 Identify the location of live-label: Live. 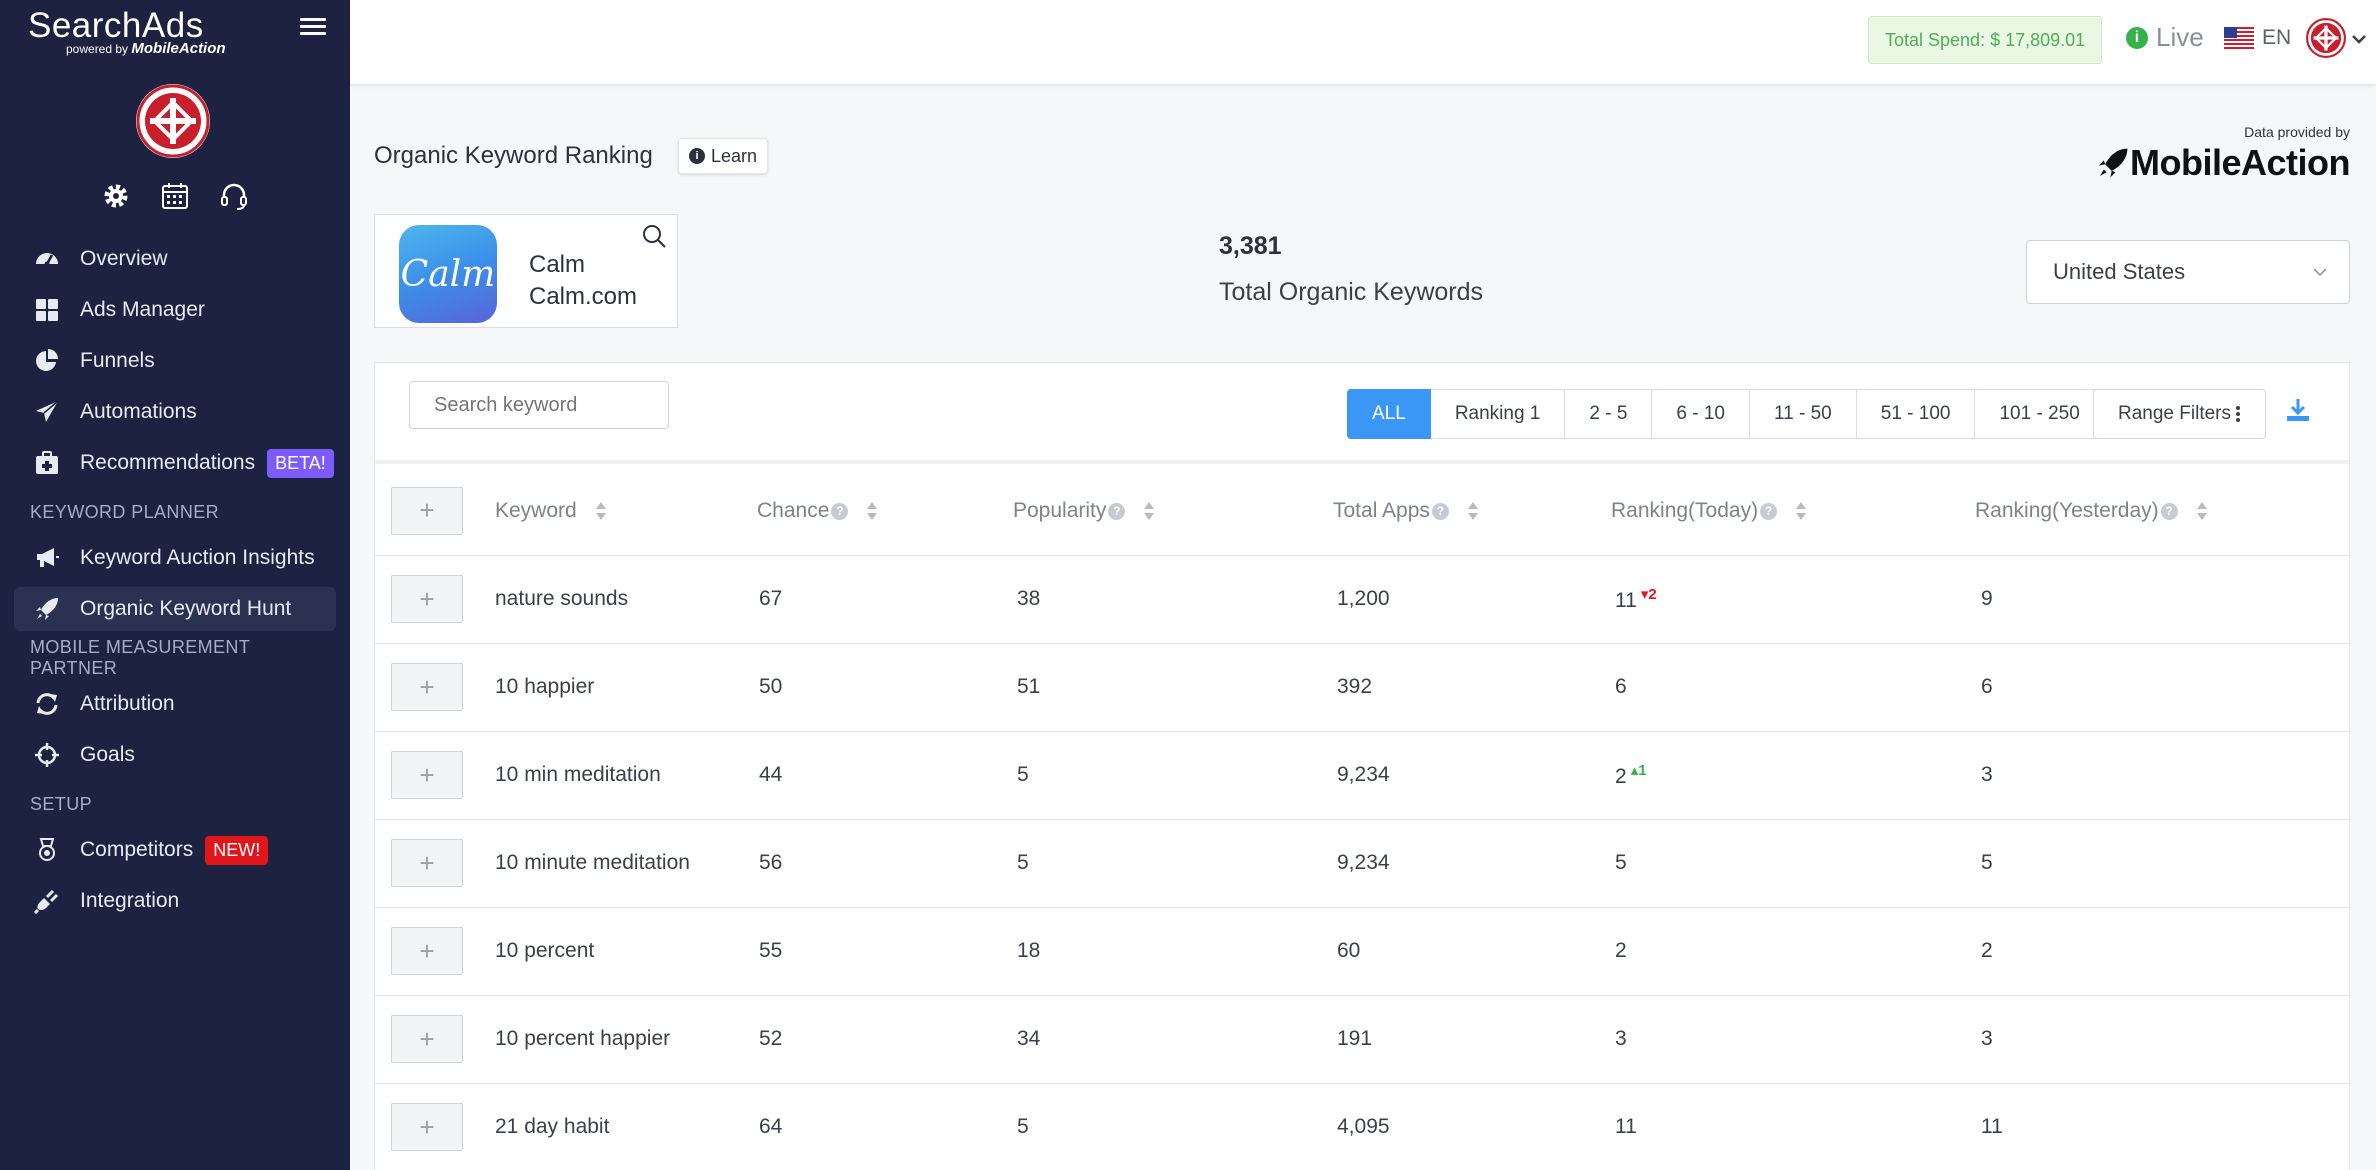
(2180, 37).